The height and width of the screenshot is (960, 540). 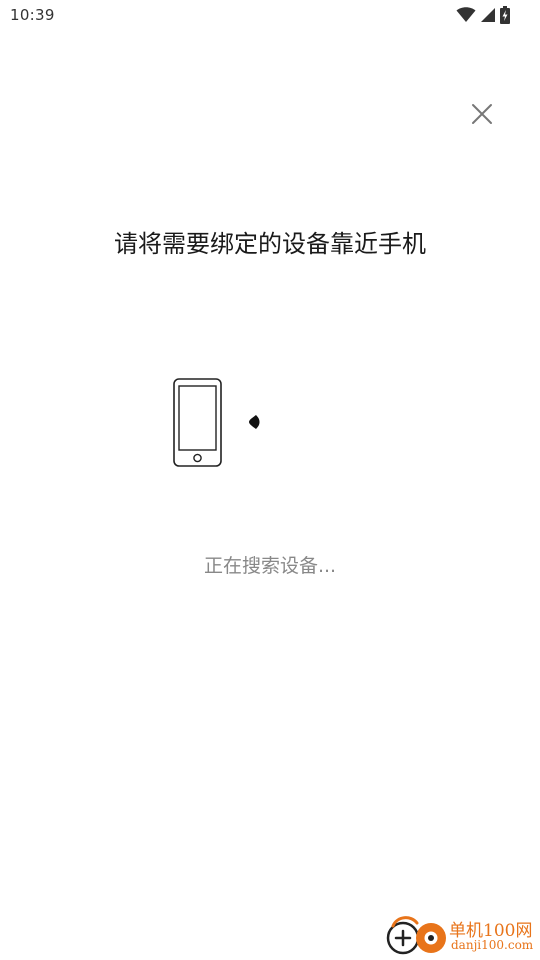 I want to click on status-icons, so click(x=483, y=15).